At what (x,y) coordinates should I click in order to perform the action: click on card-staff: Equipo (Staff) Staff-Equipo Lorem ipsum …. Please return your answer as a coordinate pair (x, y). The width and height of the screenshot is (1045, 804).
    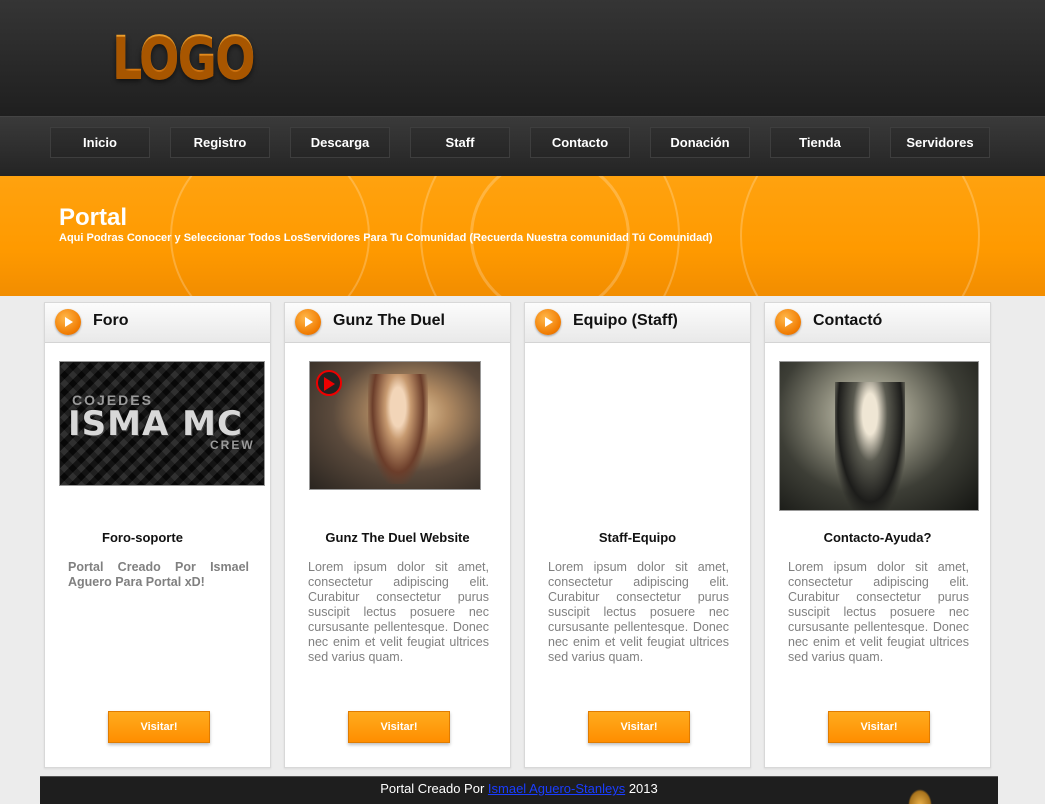
    Looking at the image, I should click on (637, 535).